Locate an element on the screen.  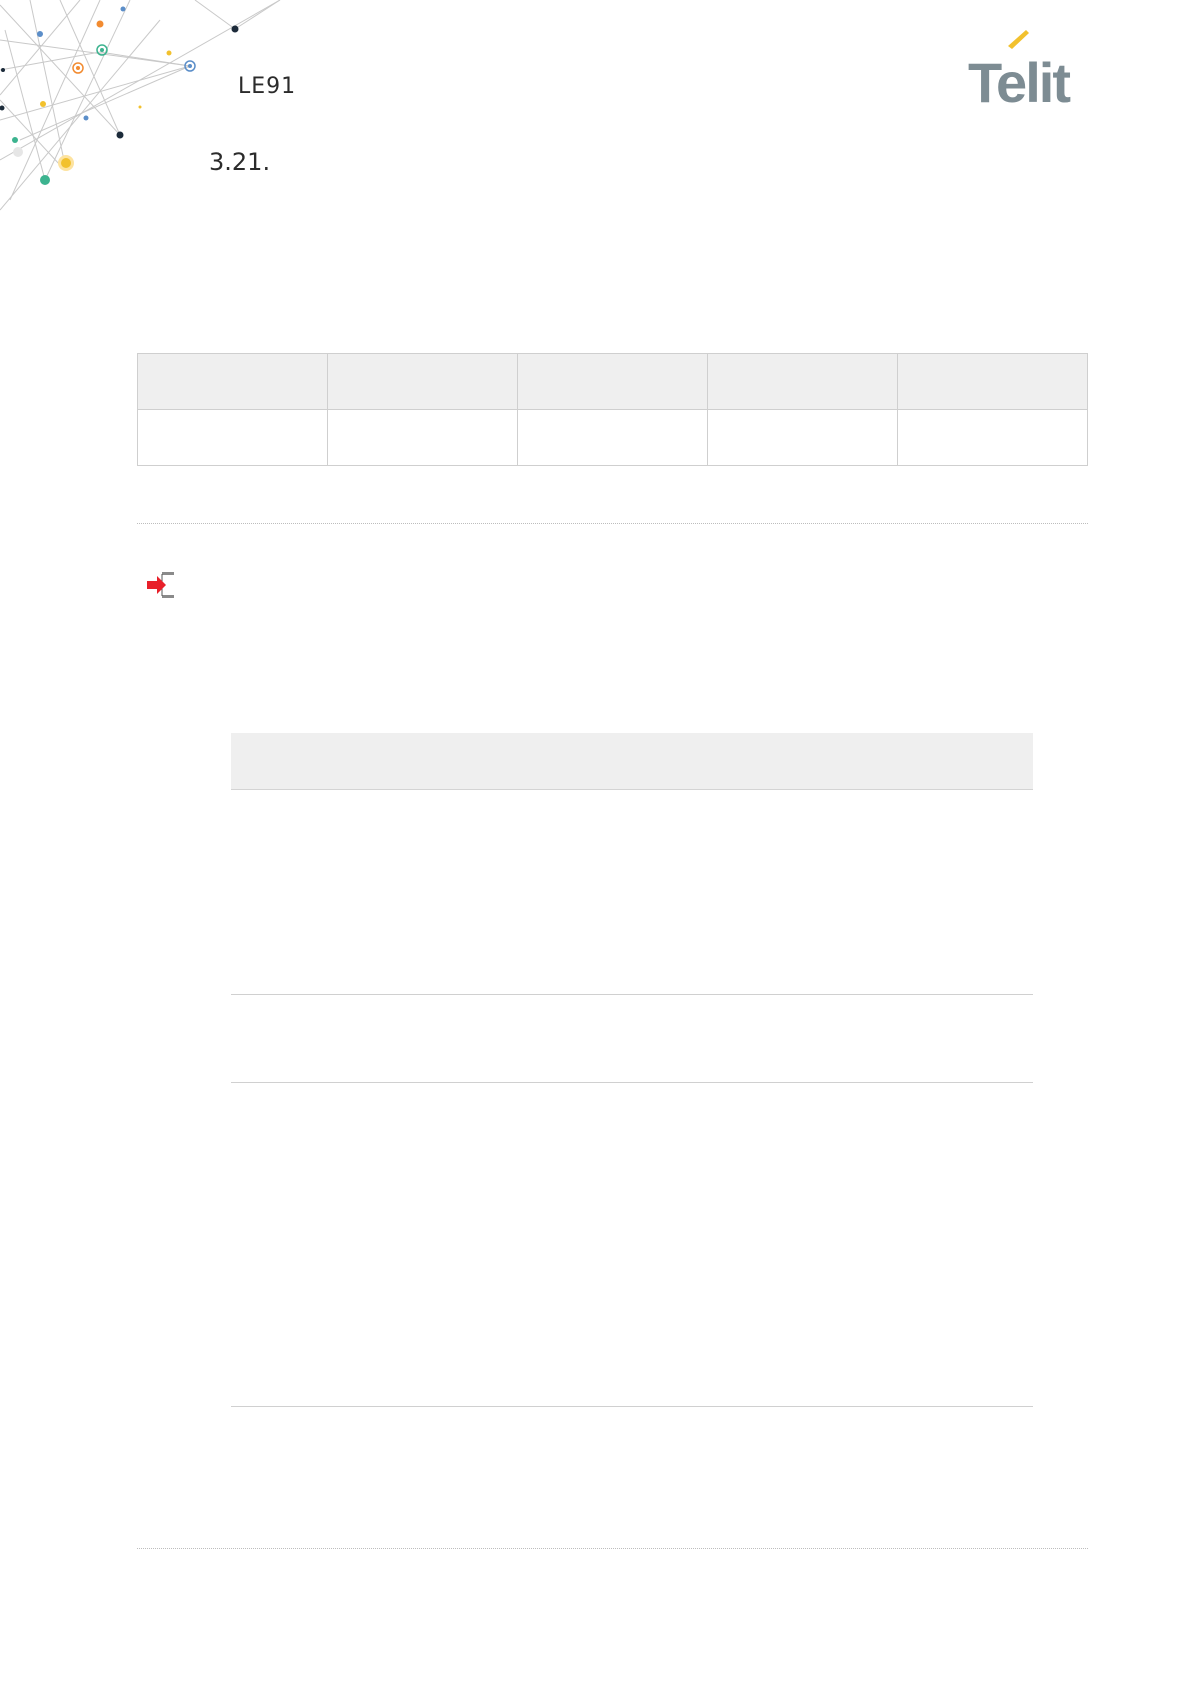
summary-table is located at coordinates (612, 409).